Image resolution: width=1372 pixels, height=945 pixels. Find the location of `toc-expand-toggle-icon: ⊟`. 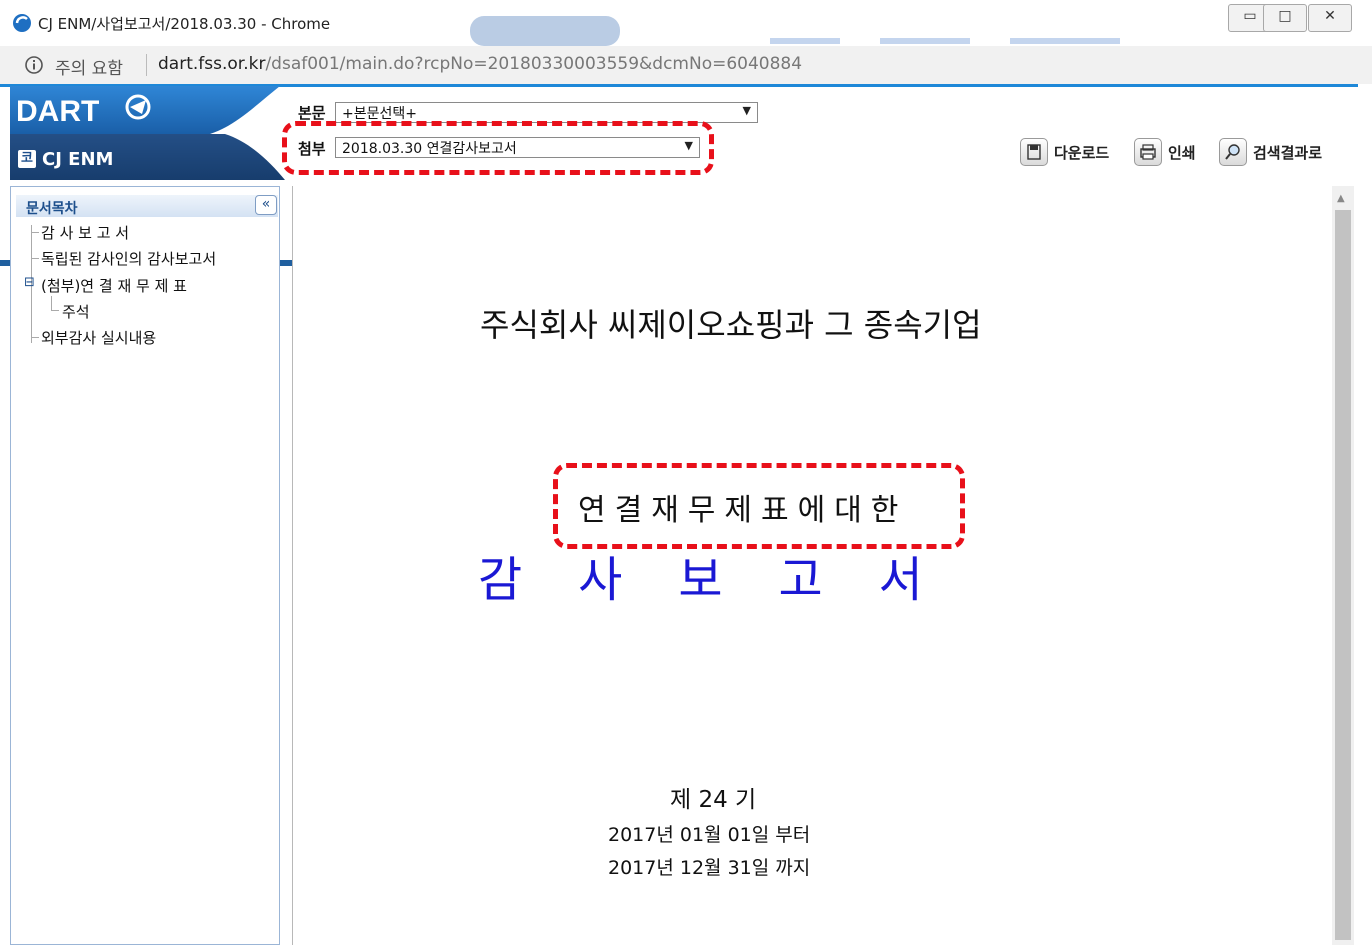

toc-expand-toggle-icon: ⊟ is located at coordinates (29, 282).